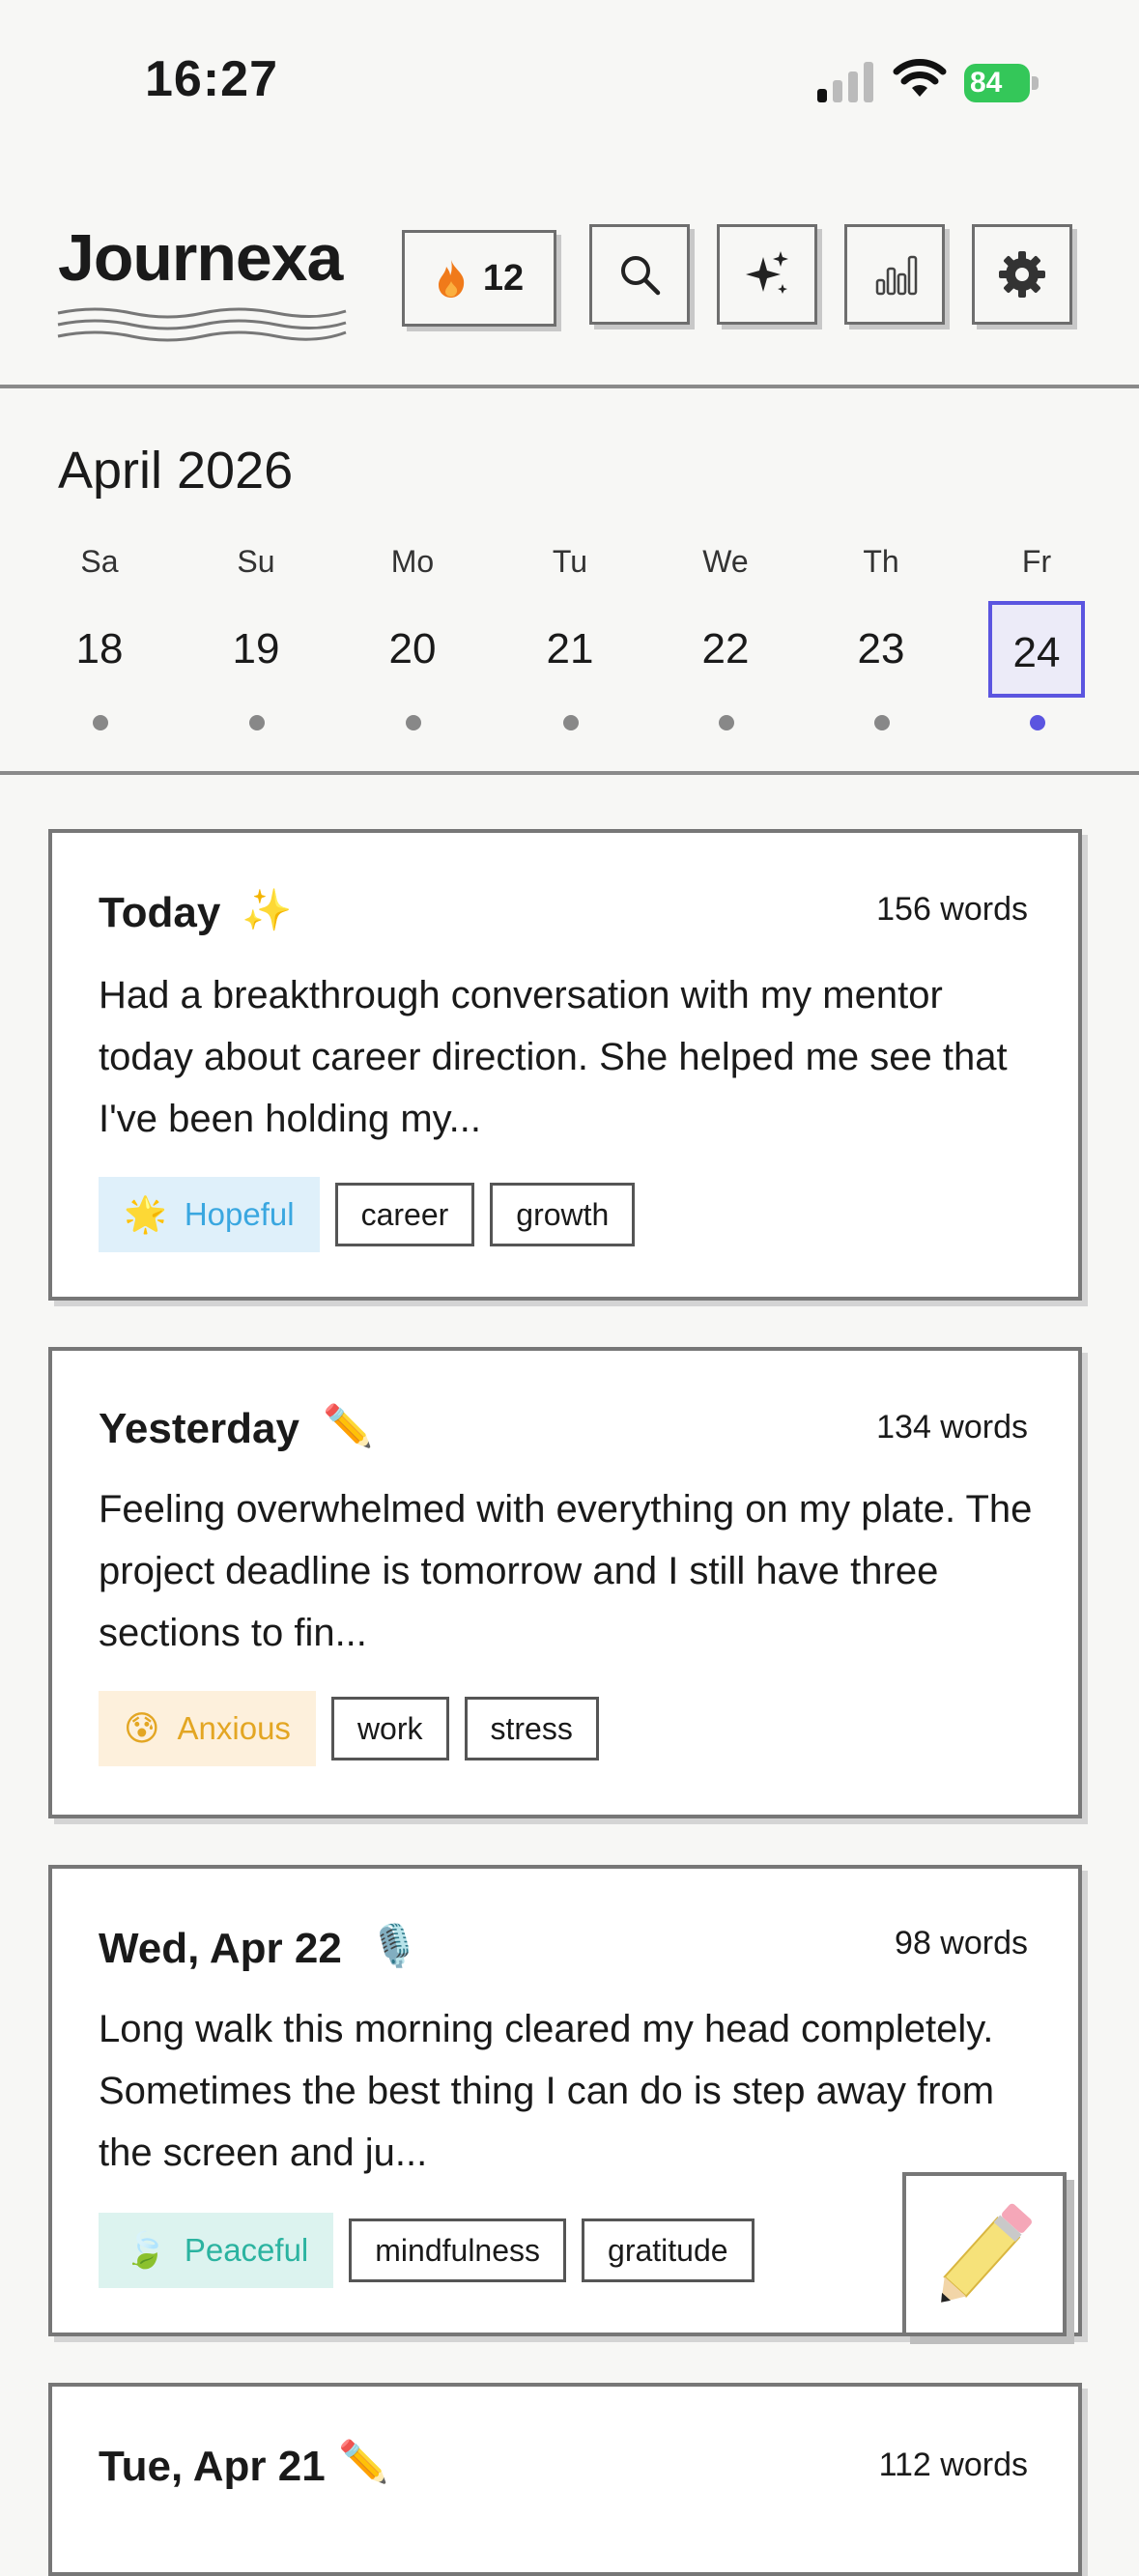 The width and height of the screenshot is (1139, 2576). What do you see at coordinates (570, 562) in the screenshot?
I see `day-name: Tu` at bounding box center [570, 562].